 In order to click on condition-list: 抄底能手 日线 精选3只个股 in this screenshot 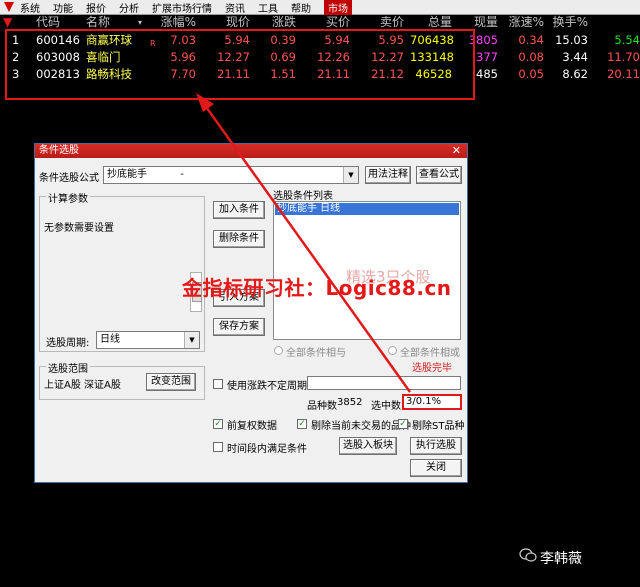, I will do `click(367, 270)`.